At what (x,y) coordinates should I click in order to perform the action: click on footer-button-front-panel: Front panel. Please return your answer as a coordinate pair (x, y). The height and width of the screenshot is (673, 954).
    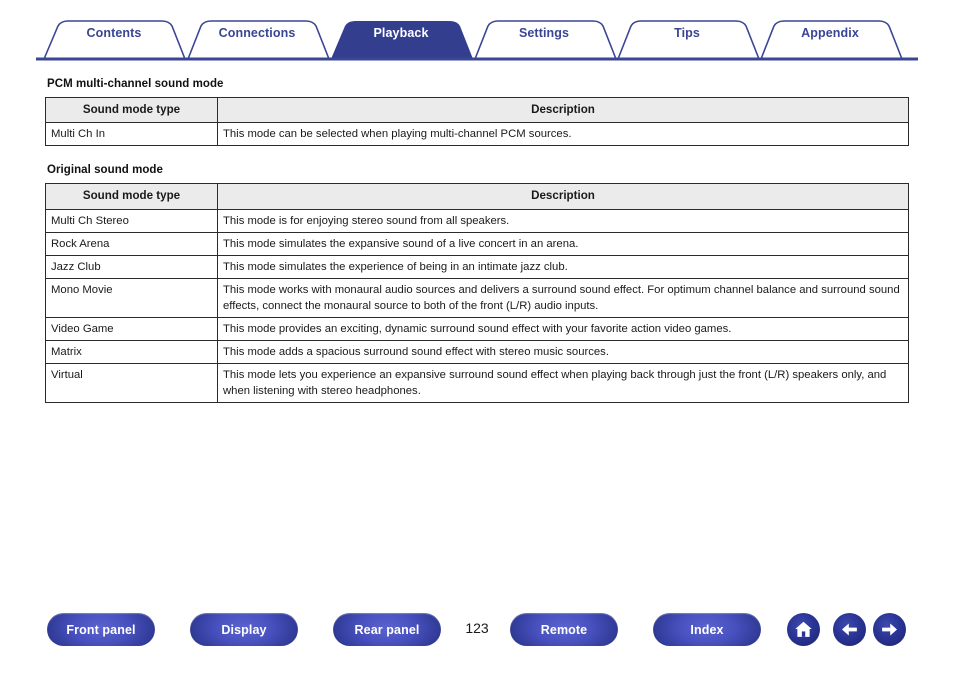
    Looking at the image, I should click on (101, 629).